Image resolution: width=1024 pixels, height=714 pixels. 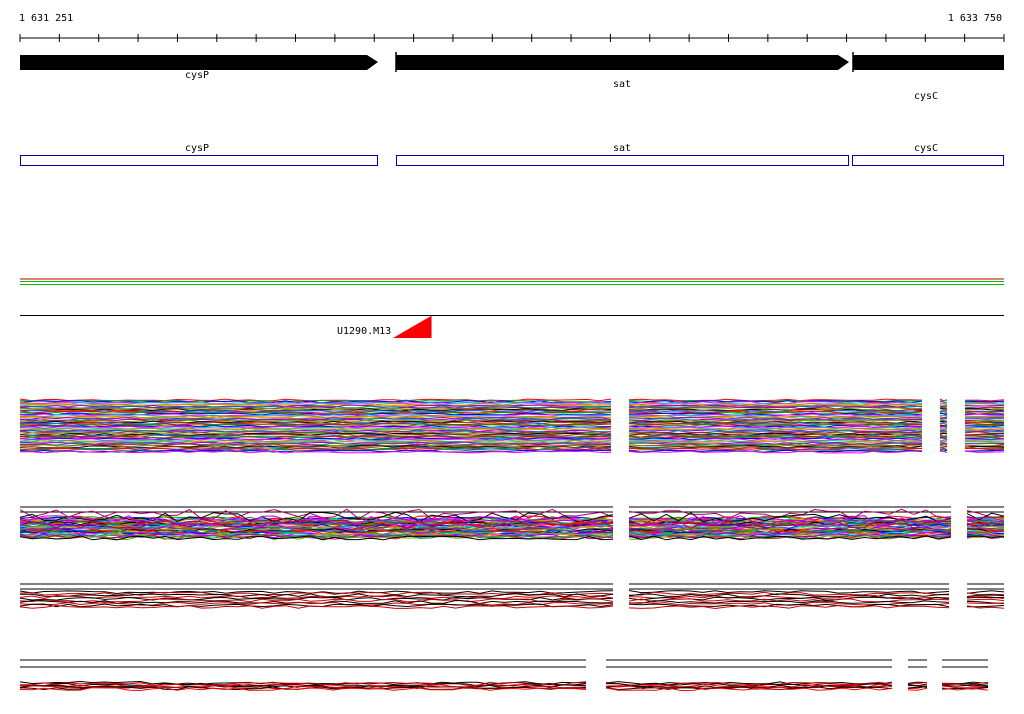 What do you see at coordinates (199, 62) in the screenshot?
I see `gene-arrow-cysP` at bounding box center [199, 62].